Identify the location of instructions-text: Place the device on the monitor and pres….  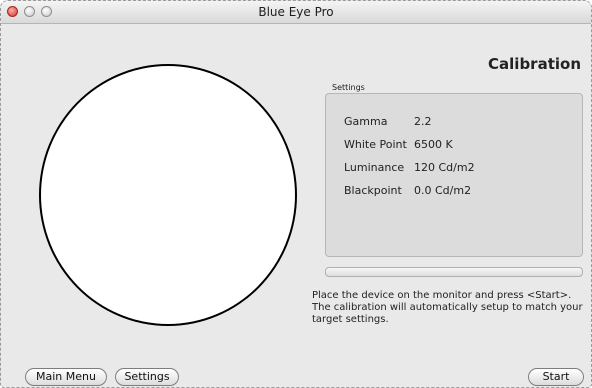
(447, 307).